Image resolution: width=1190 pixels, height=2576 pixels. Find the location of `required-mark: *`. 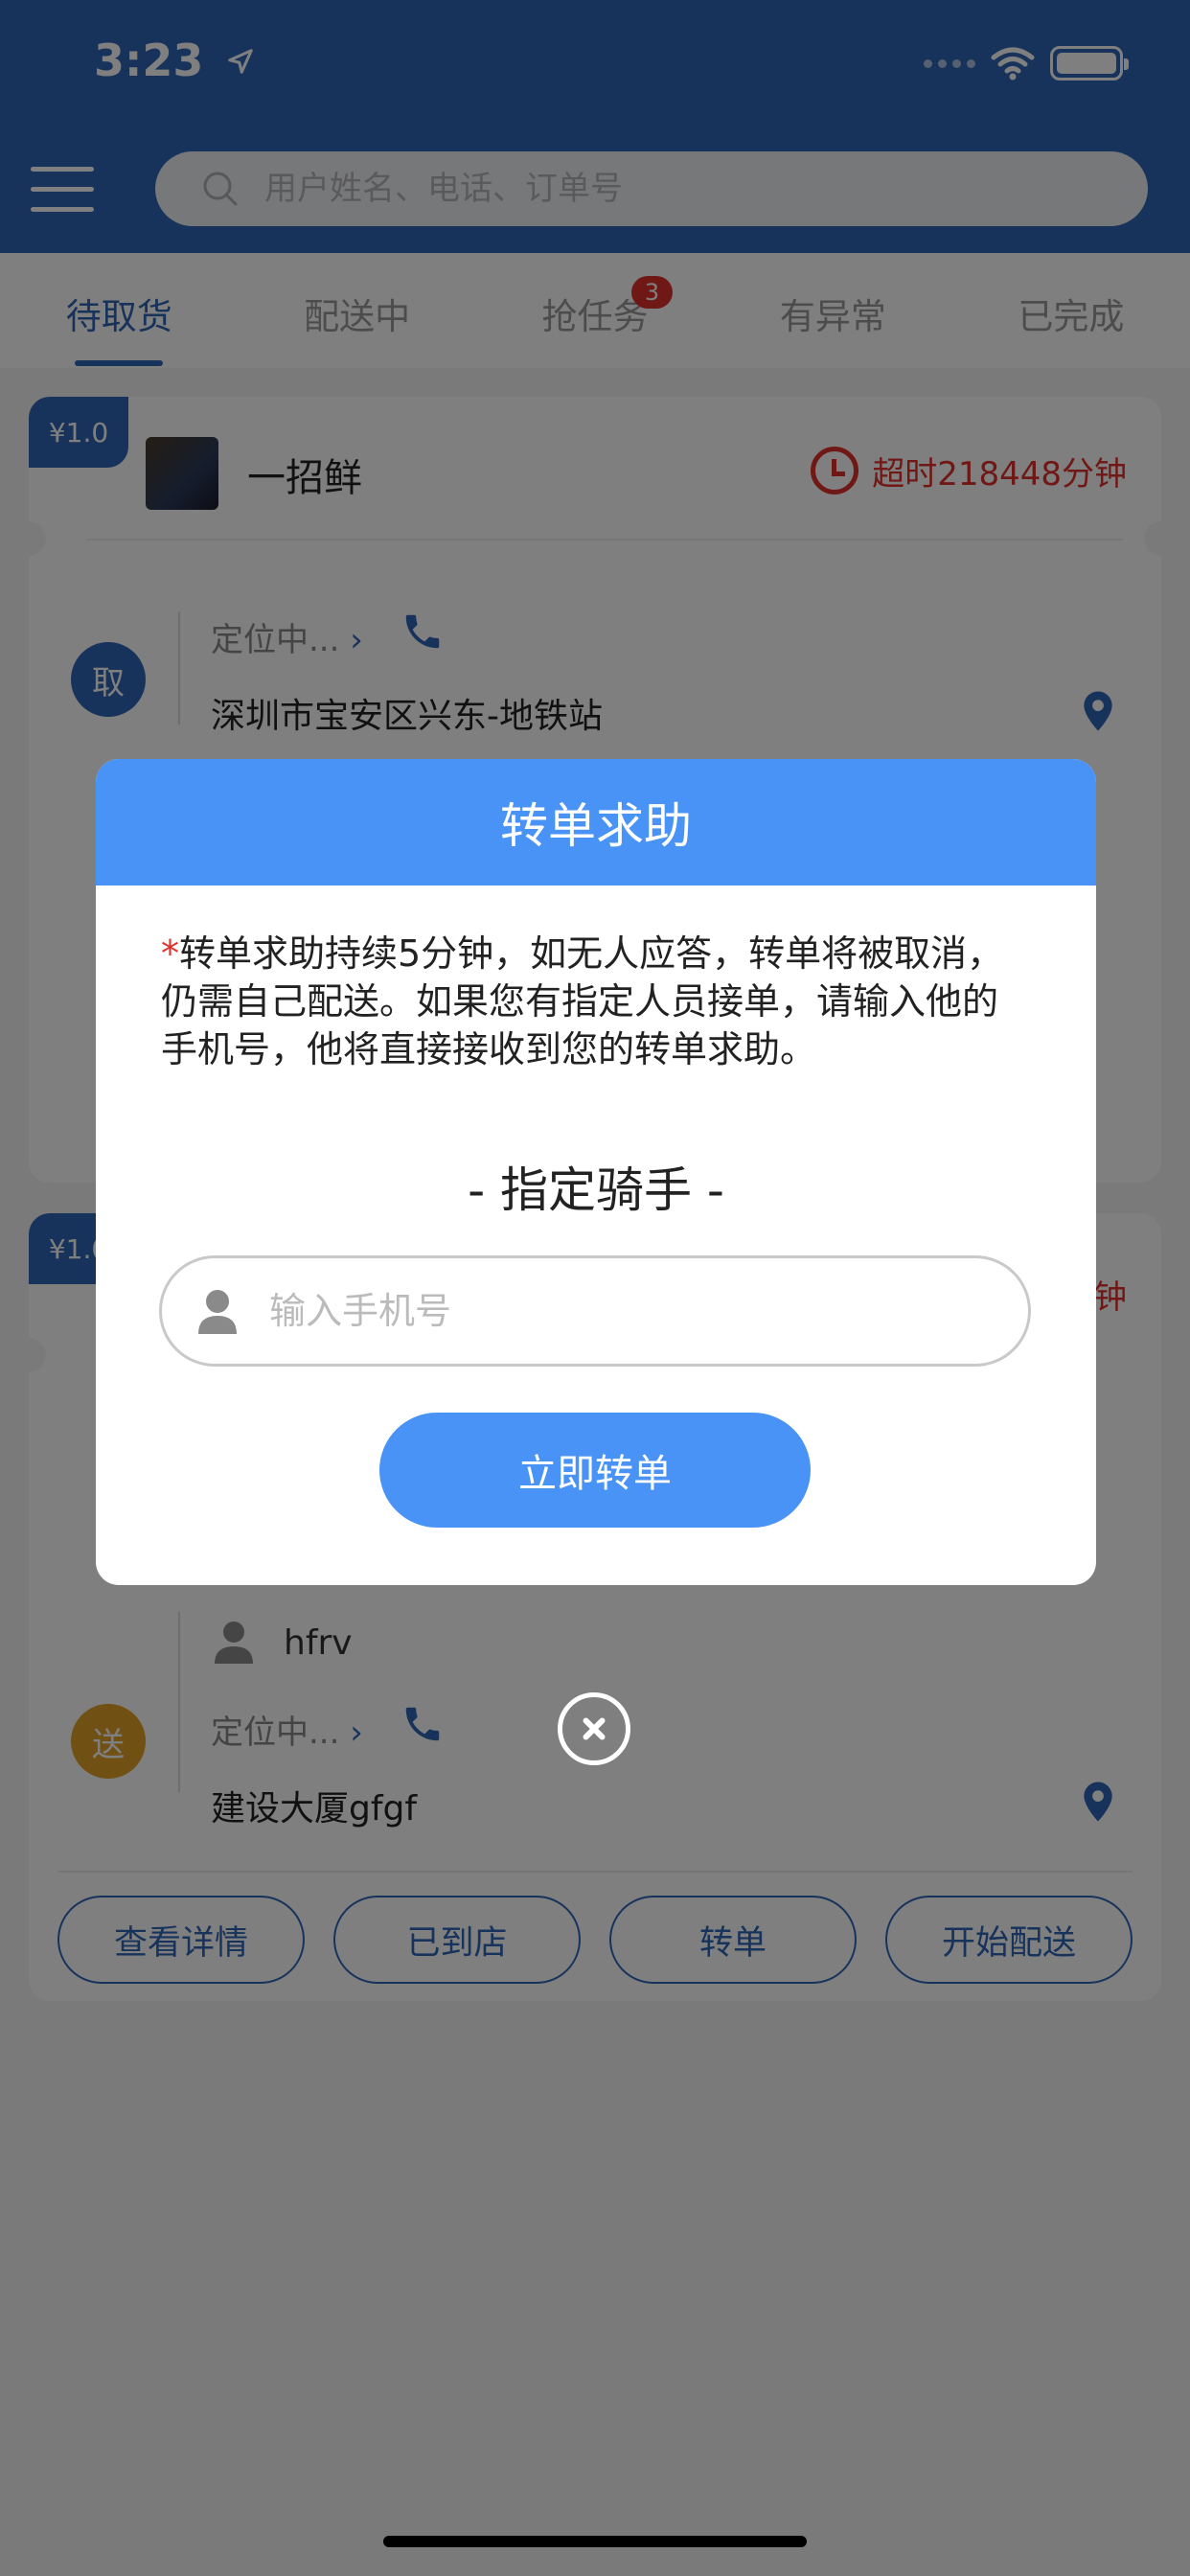

required-mark: * is located at coordinates (170, 953).